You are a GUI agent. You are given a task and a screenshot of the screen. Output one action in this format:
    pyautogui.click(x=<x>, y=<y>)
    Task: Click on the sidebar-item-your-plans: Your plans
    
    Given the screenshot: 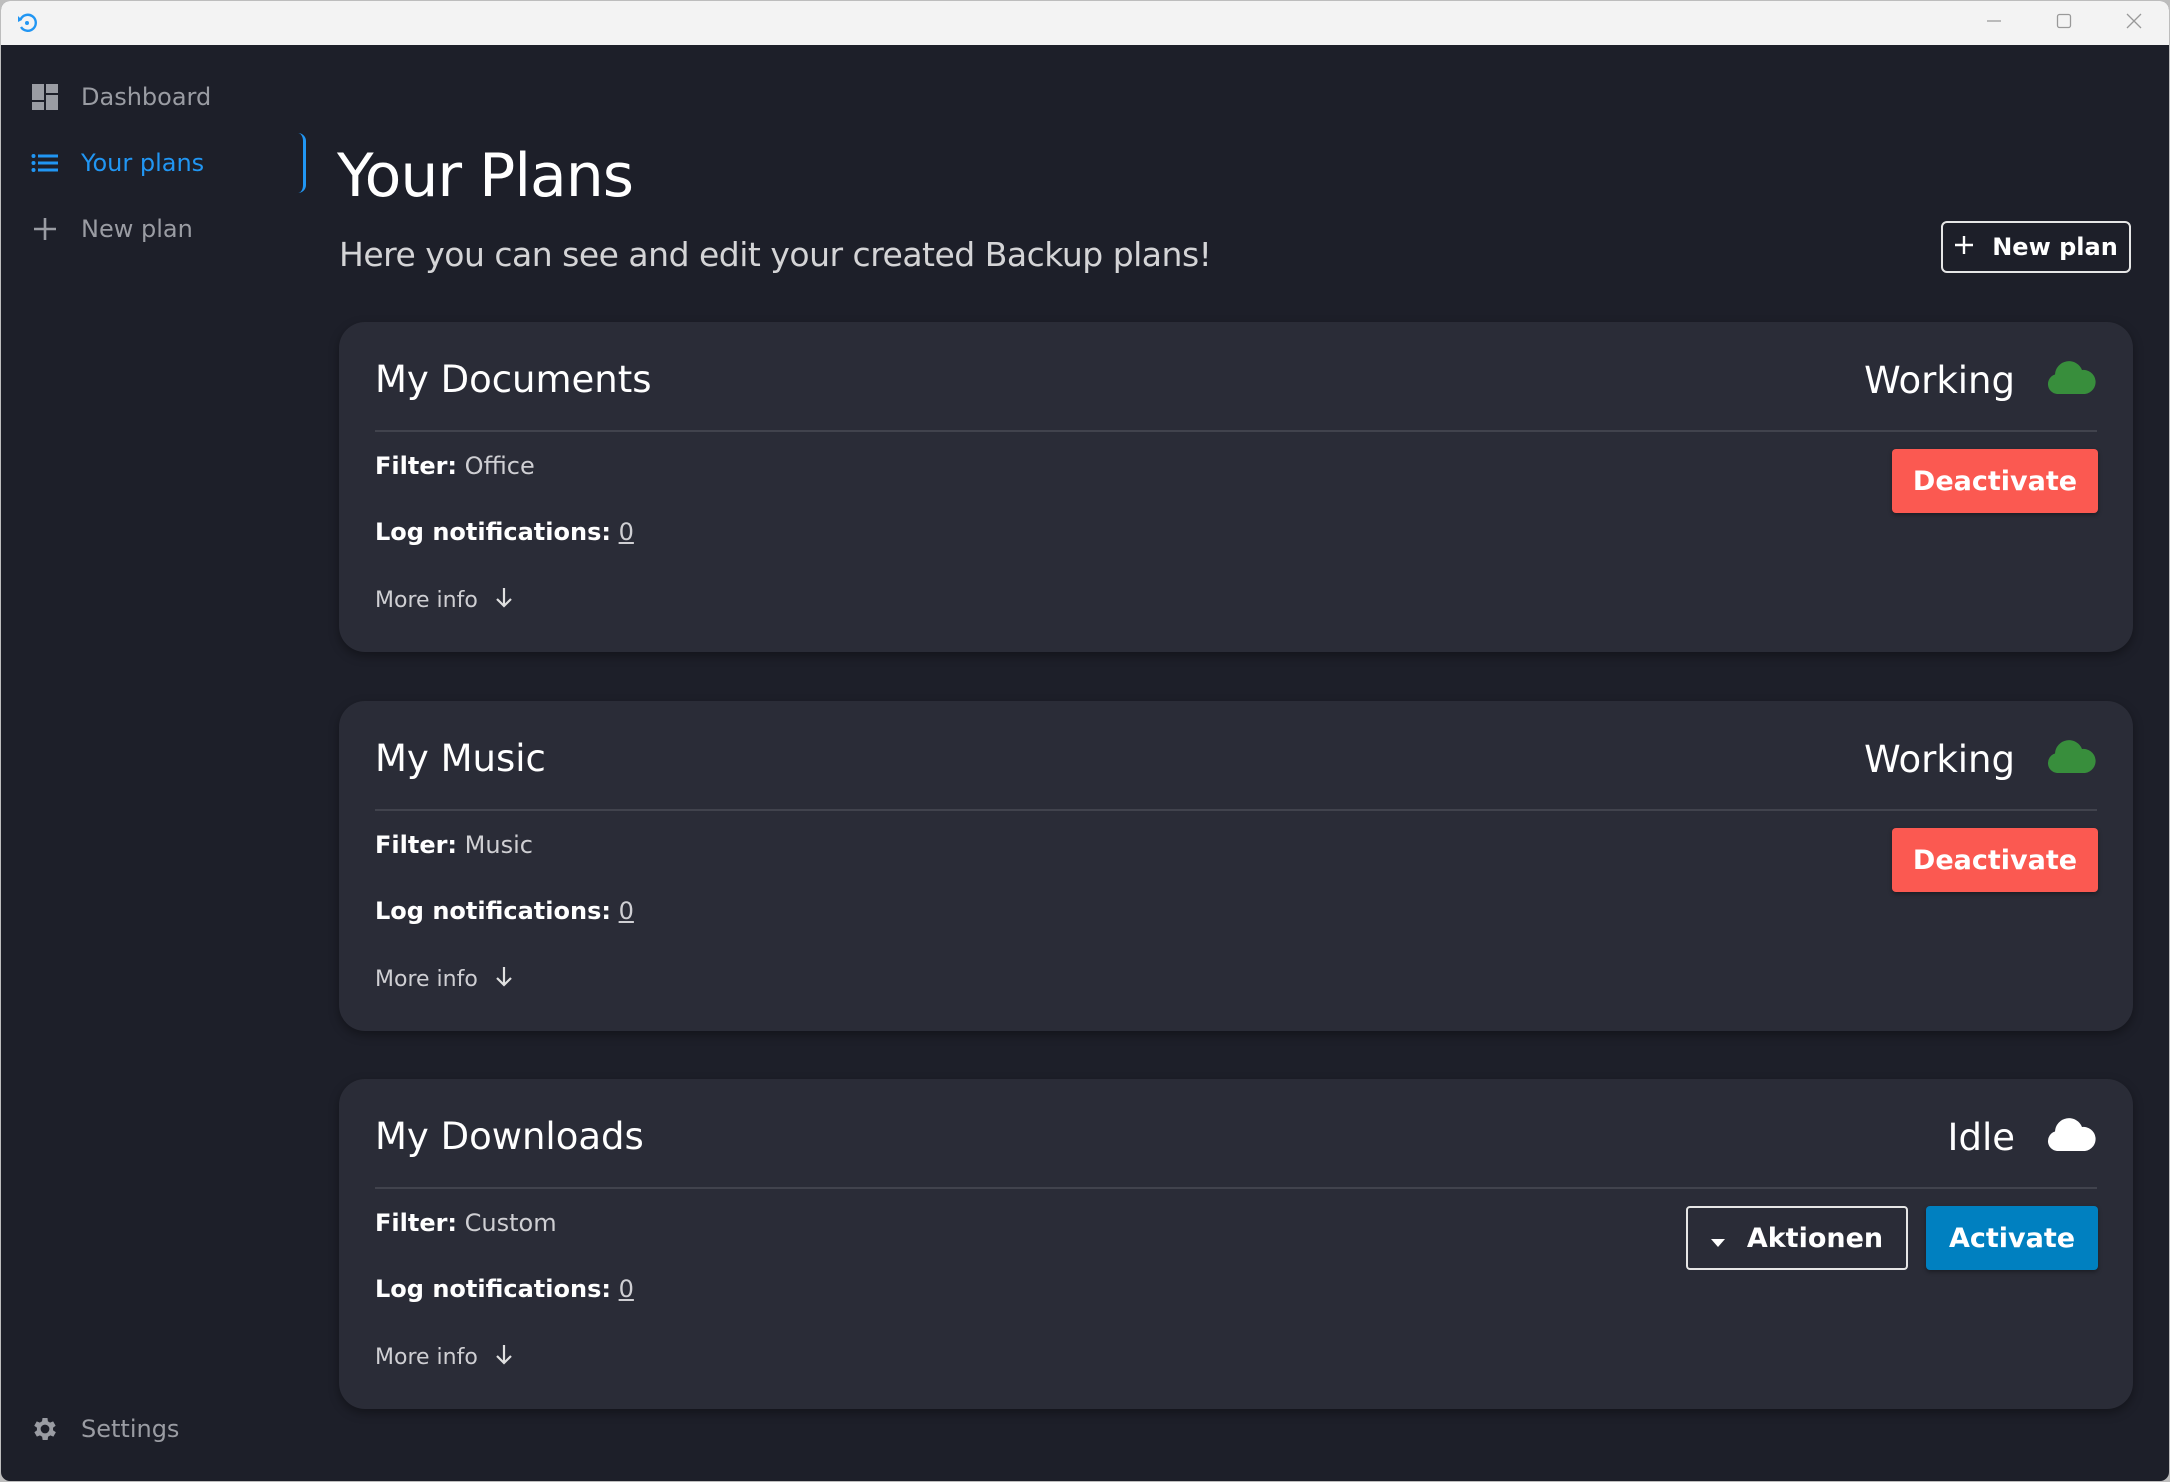 What is the action you would take?
    pyautogui.click(x=116, y=163)
    